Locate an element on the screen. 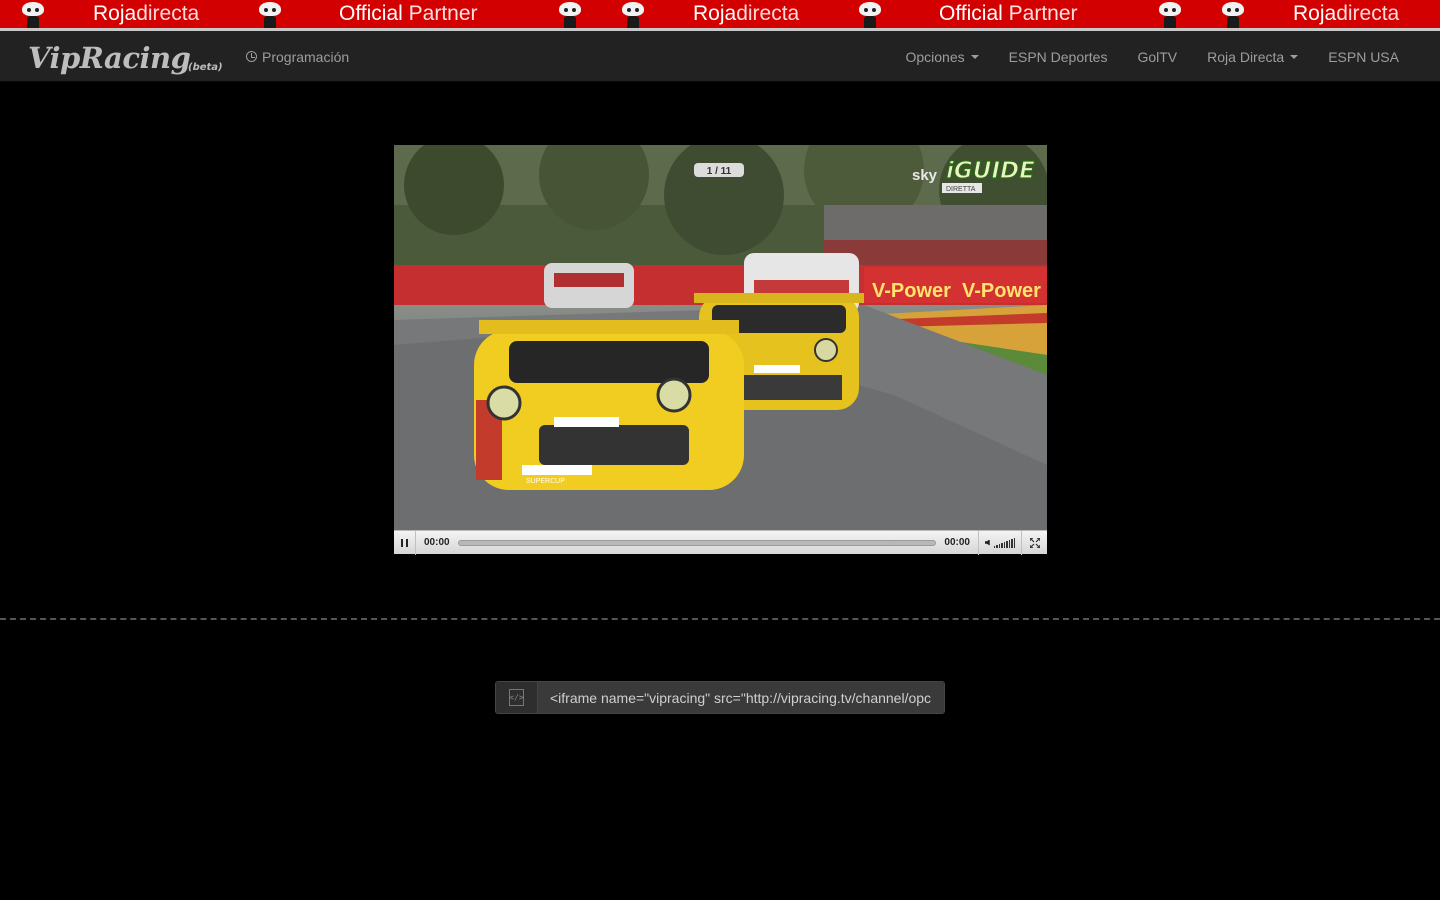  player-controls: 00:00 00:00 is located at coordinates (720, 542).